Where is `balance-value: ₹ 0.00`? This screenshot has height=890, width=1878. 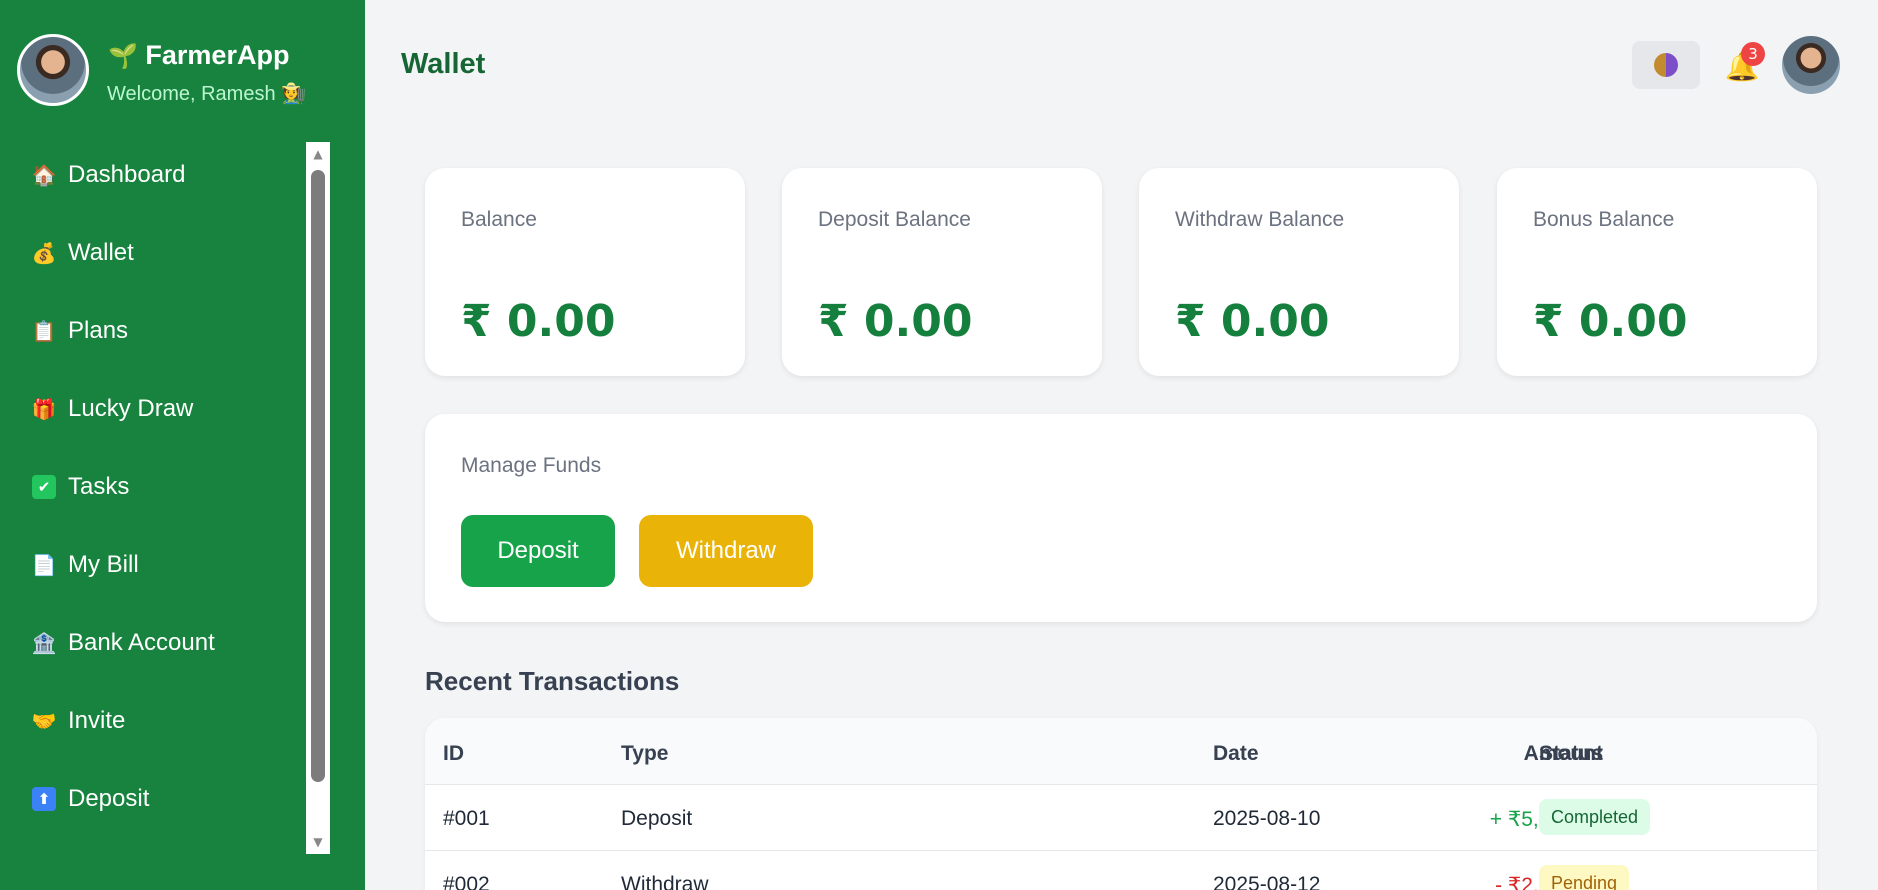 balance-value: ₹ 0.00 is located at coordinates (538, 321).